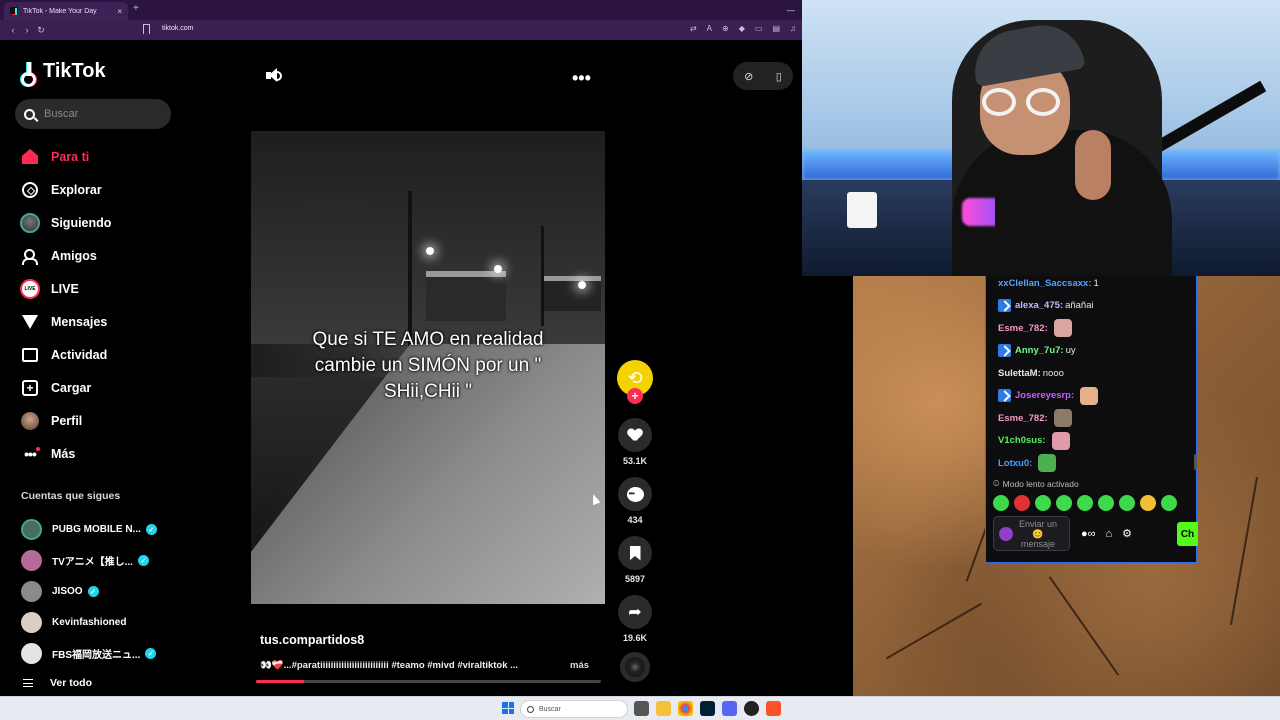 The width and height of the screenshot is (1280, 720). What do you see at coordinates (1006, 533) in the screenshot?
I see `mic-icon` at bounding box center [1006, 533].